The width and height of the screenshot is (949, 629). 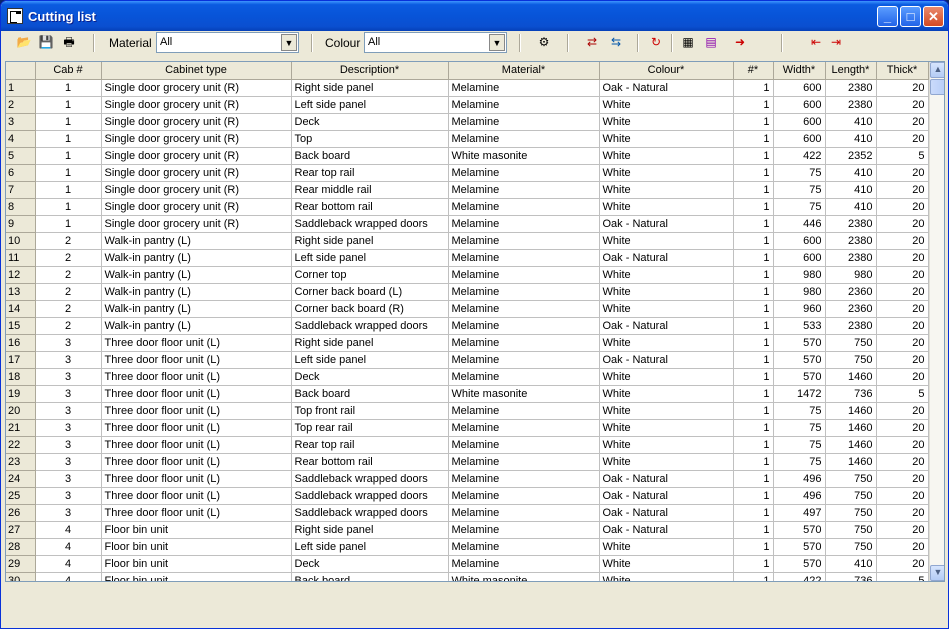 What do you see at coordinates (196, 564) in the screenshot?
I see `cabinet-type-cell: Floor bin unit` at bounding box center [196, 564].